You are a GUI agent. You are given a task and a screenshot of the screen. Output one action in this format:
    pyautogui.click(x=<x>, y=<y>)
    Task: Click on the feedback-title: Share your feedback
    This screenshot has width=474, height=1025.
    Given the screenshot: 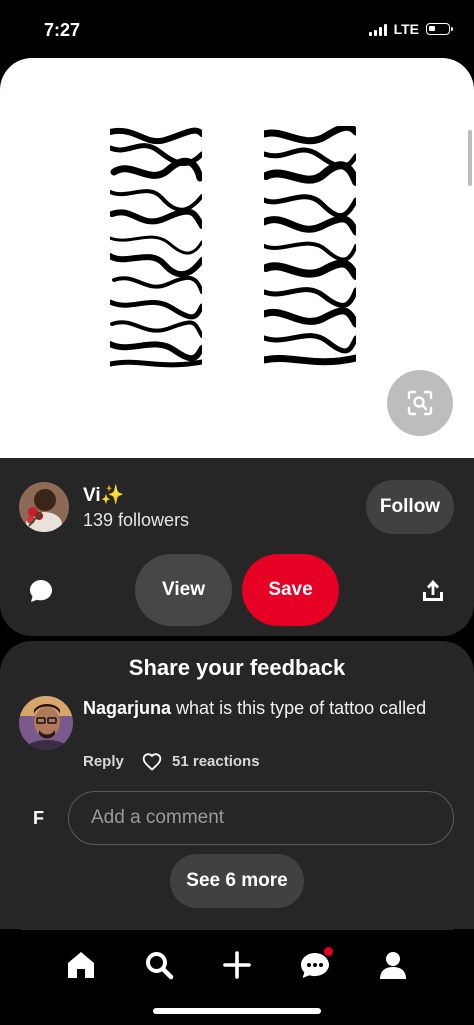 What is the action you would take?
    pyautogui.click(x=237, y=667)
    